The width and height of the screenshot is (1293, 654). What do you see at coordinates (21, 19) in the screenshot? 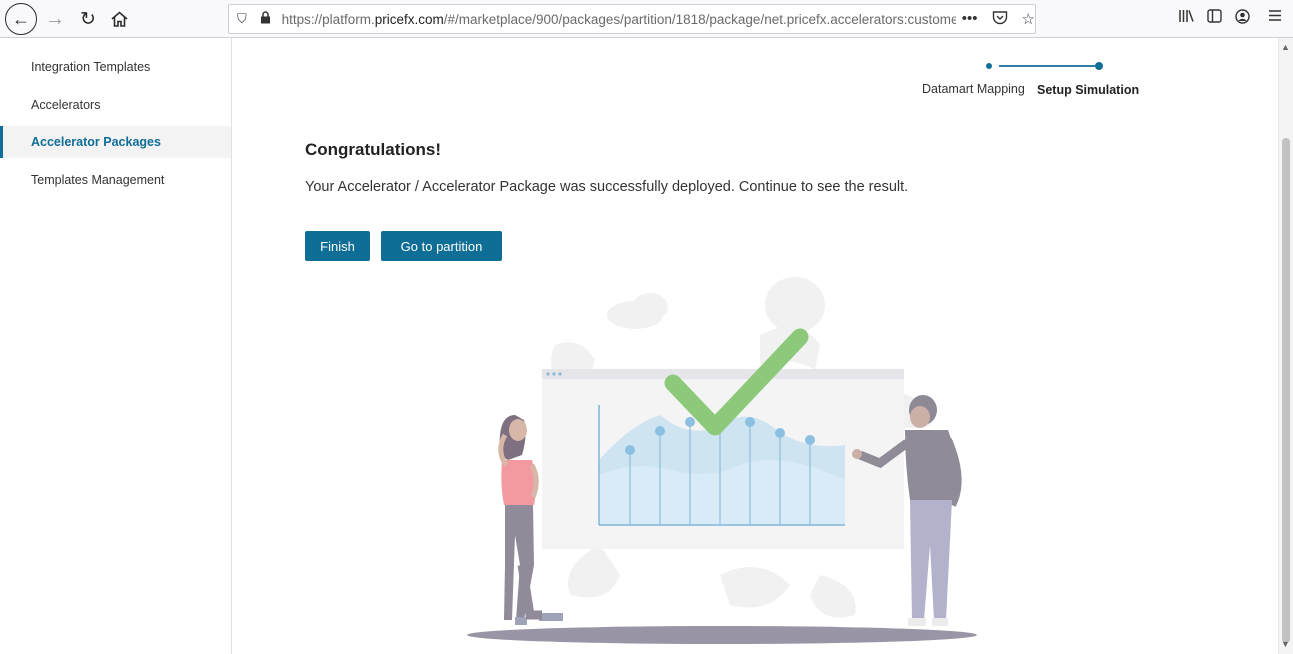
I see `back-arrow-icon: ←` at bounding box center [21, 19].